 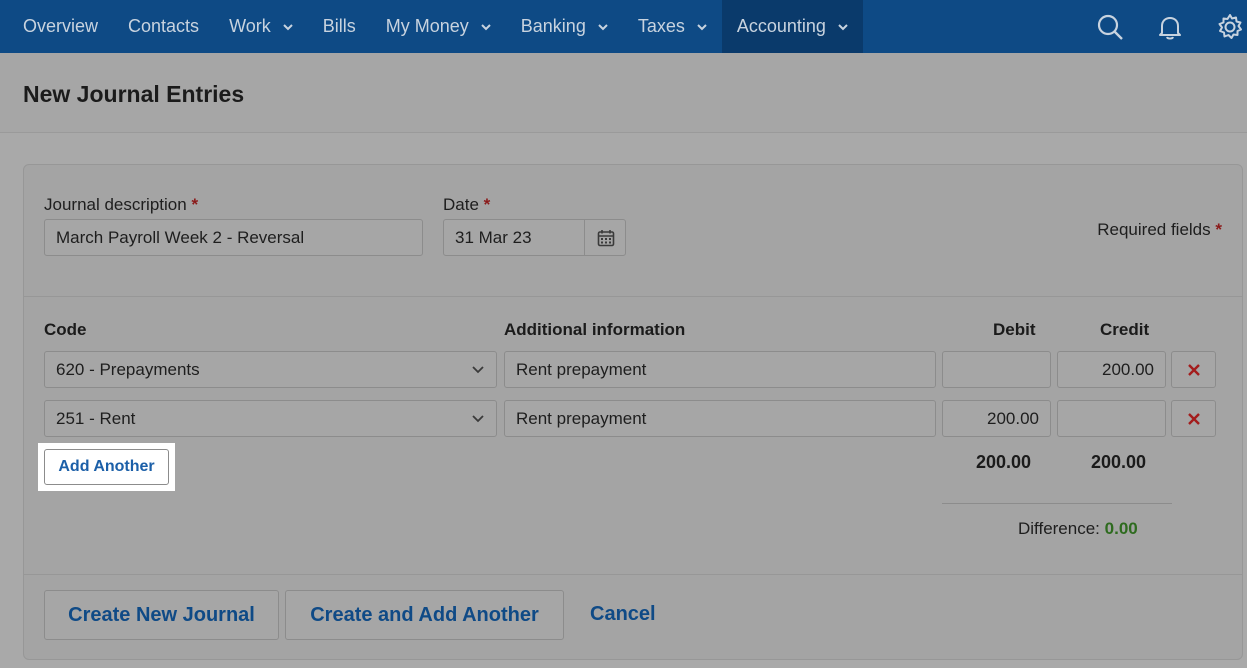 I want to click on column-header-credit: Credit, so click(x=1125, y=329).